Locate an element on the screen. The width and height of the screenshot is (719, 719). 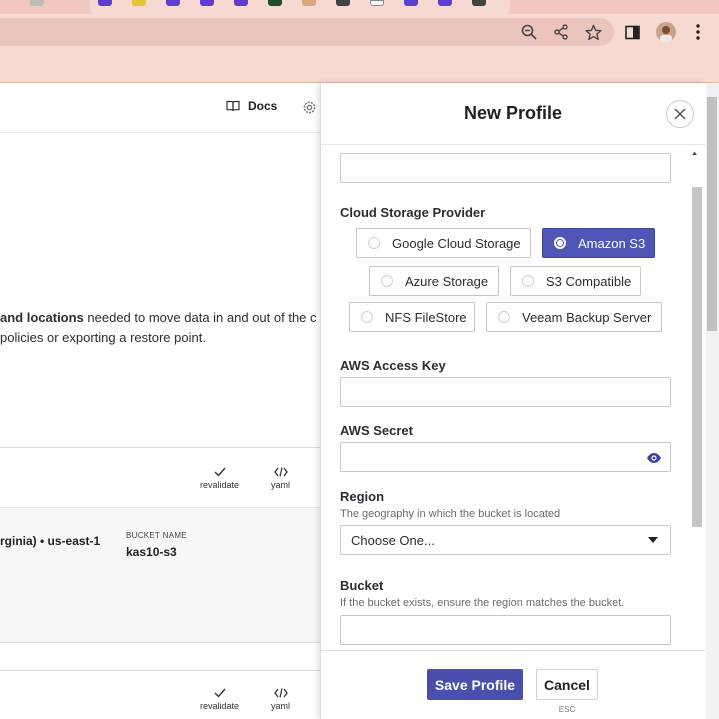
scroll-up-icon is located at coordinates (695, 153).